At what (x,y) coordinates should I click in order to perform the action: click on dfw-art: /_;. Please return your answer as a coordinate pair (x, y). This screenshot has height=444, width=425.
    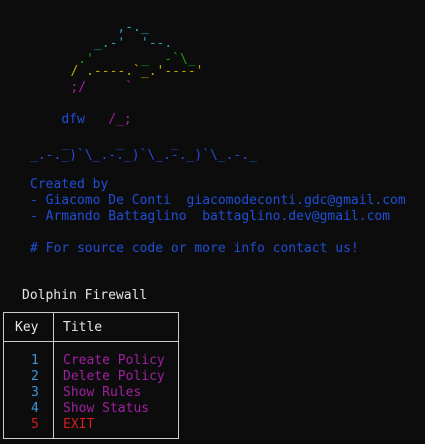
    Looking at the image, I should click on (120, 119).